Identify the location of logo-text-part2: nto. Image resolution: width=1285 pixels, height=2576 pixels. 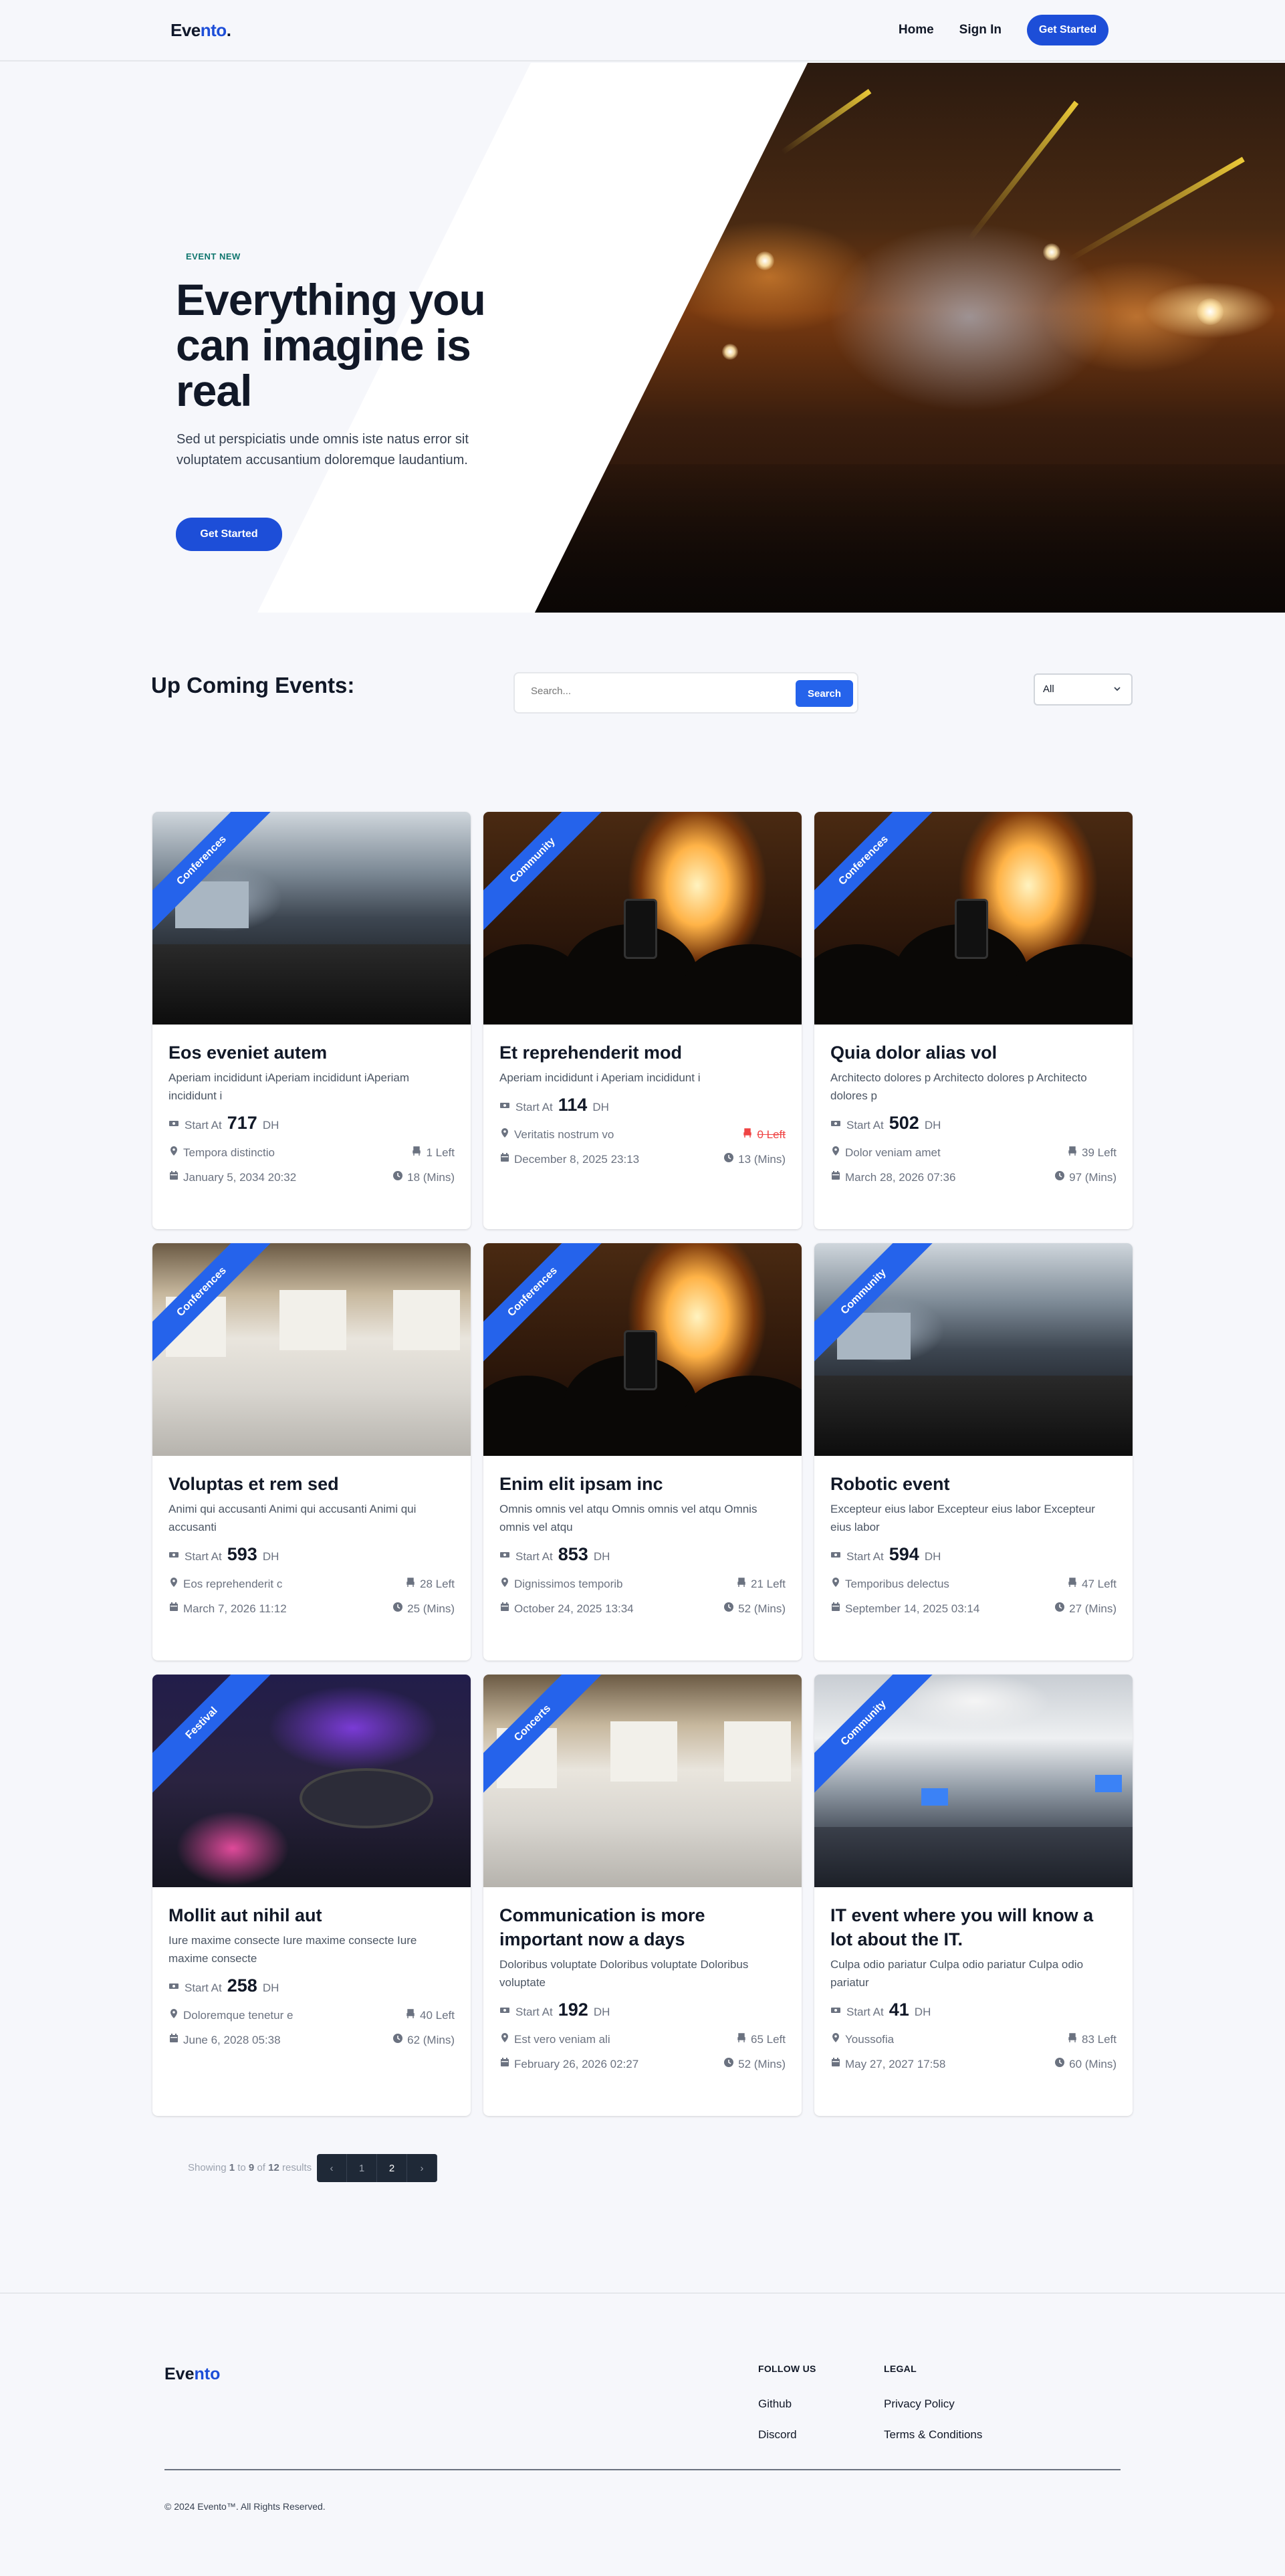
(213, 30).